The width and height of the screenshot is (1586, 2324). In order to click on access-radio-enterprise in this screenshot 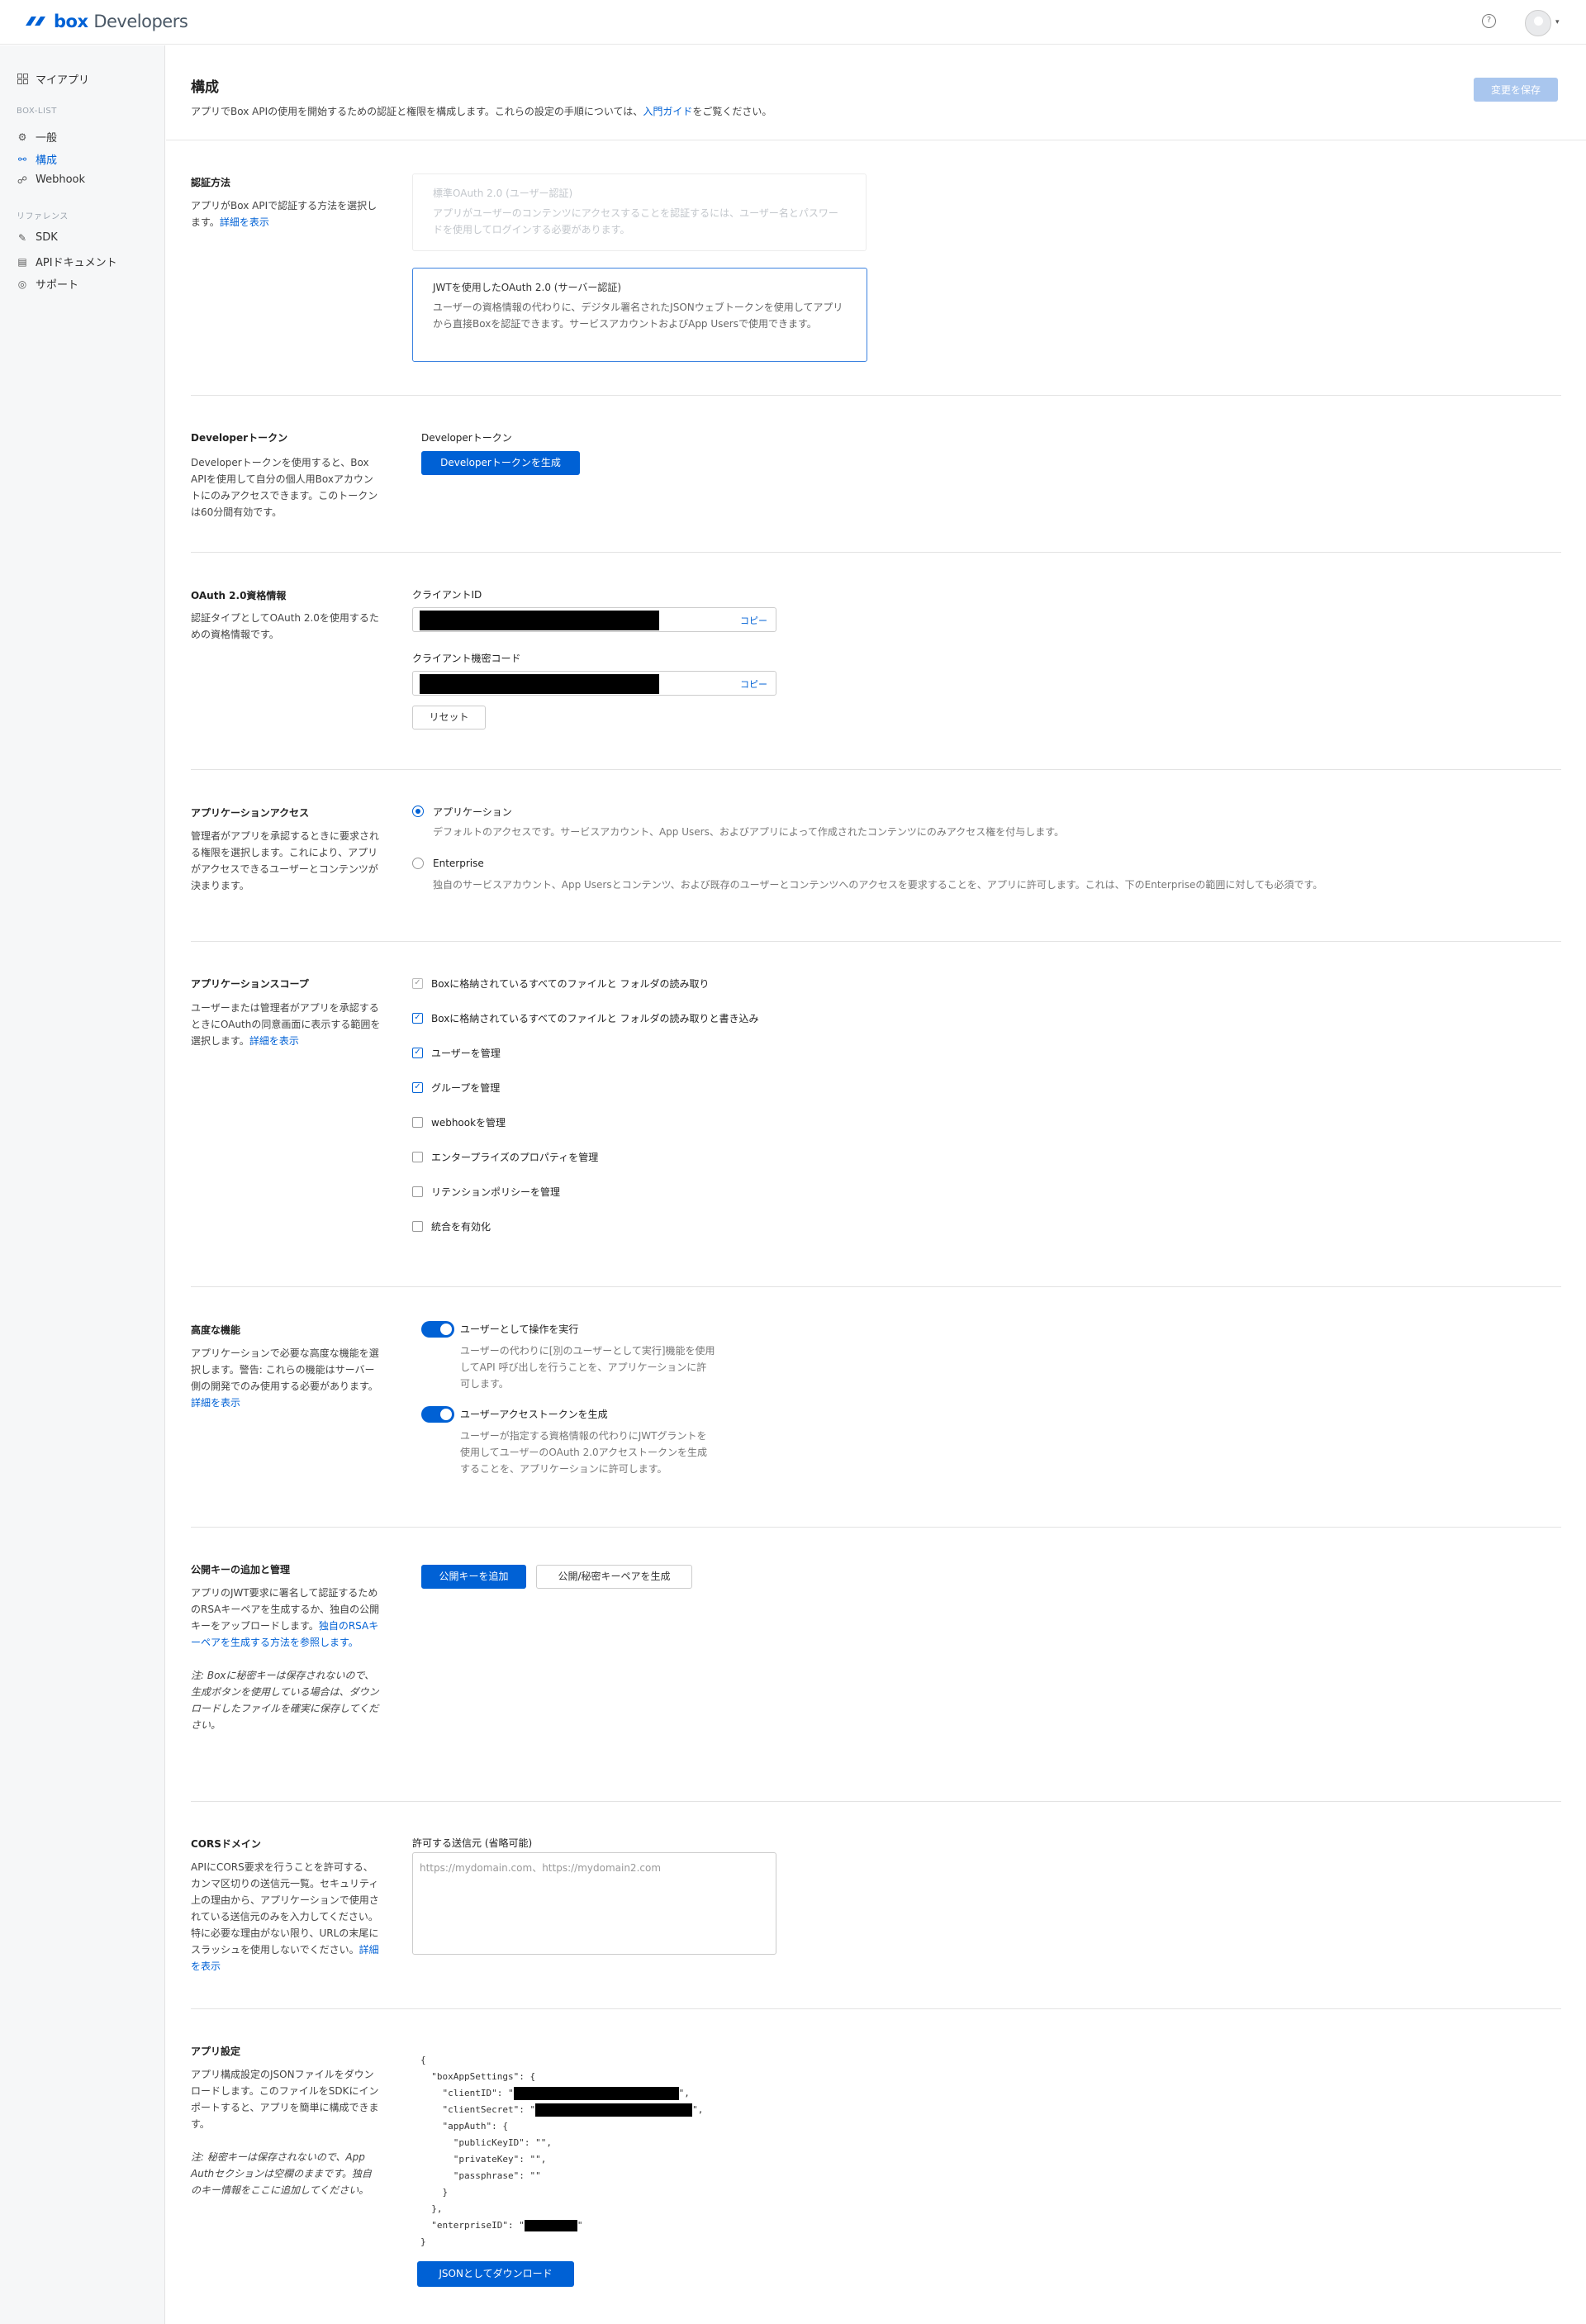, I will do `click(418, 864)`.